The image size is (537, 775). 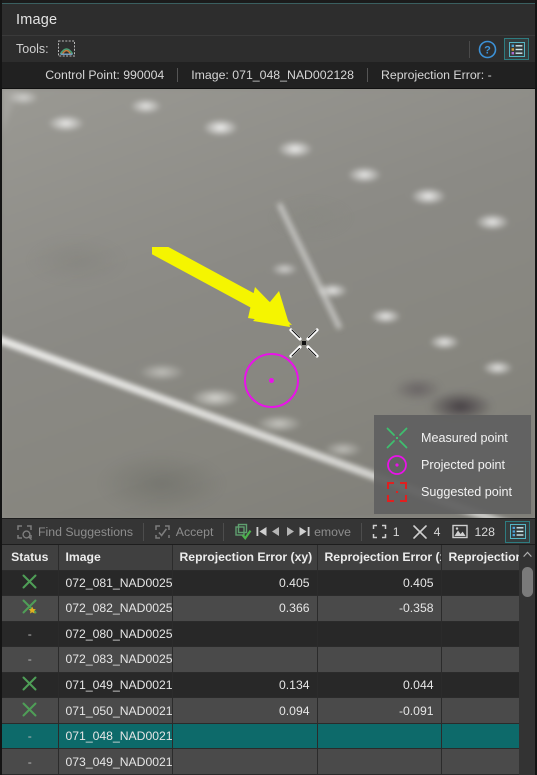 What do you see at coordinates (115, 761) in the screenshot?
I see `cell-image: 073_049_NAD002121` at bounding box center [115, 761].